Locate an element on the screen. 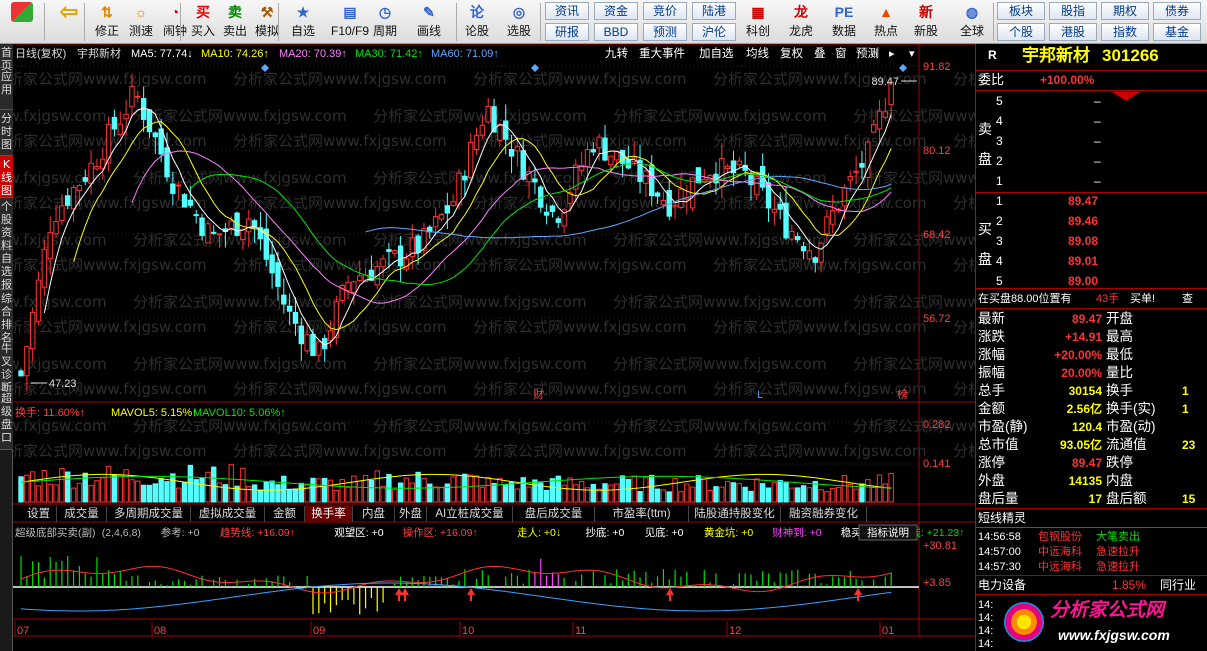  kline-tool-0: 九转 is located at coordinates (616, 53).